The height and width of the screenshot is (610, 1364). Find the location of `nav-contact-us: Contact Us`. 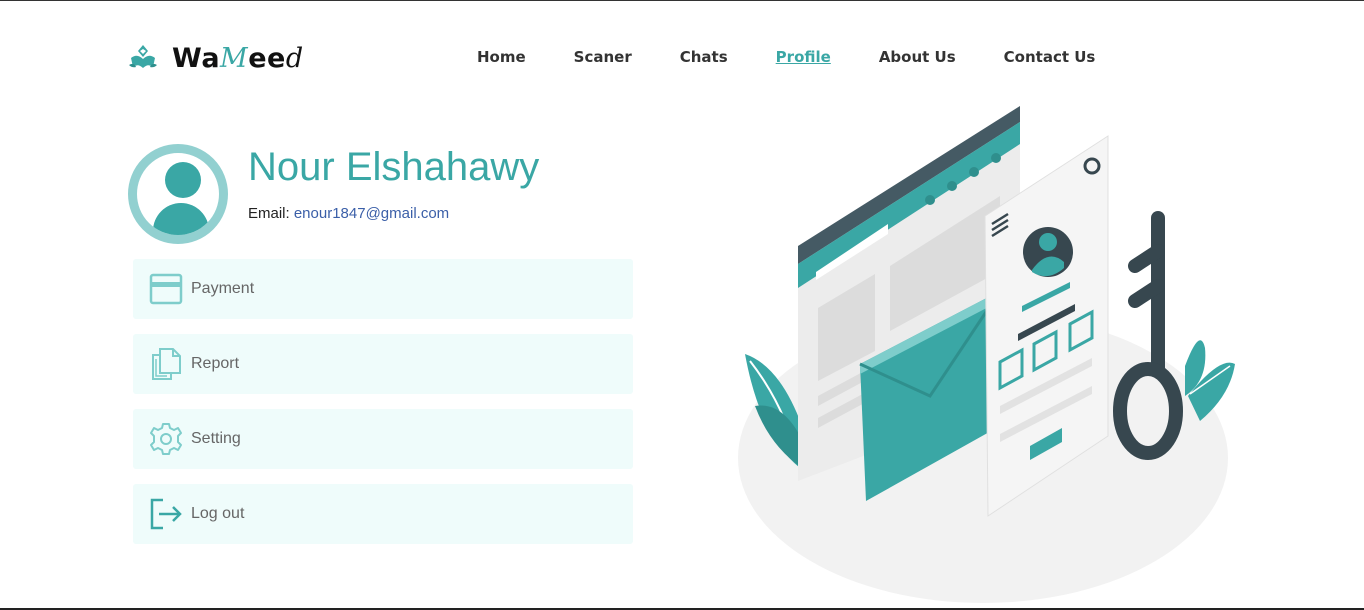

nav-contact-us: Contact Us is located at coordinates (1050, 57).